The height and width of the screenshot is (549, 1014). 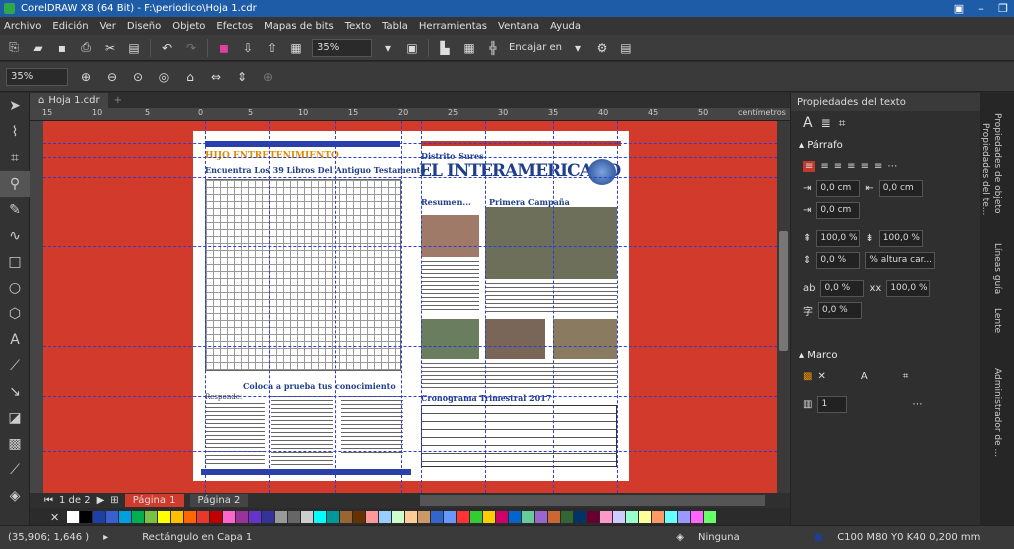 I want to click on menu-objeto: Objeto, so click(x=188, y=26).